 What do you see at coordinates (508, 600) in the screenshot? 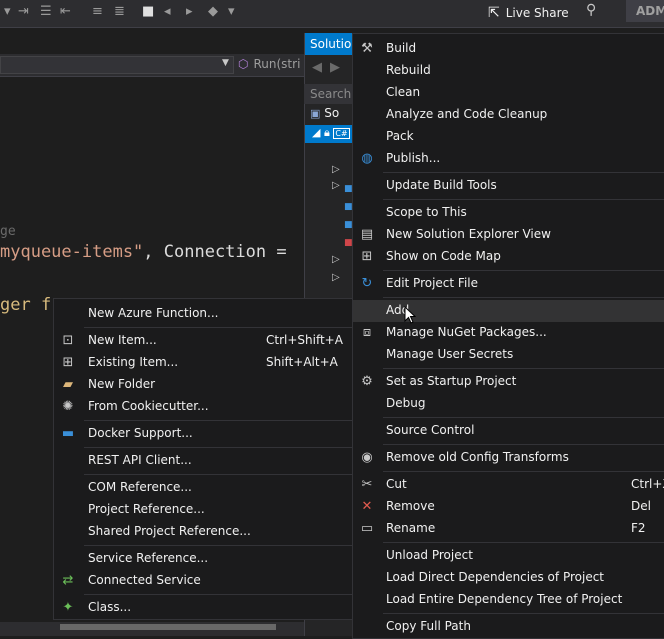
I see `menu-item-load-dependency-tree: Load Entire Dependency Tree of Project` at bounding box center [508, 600].